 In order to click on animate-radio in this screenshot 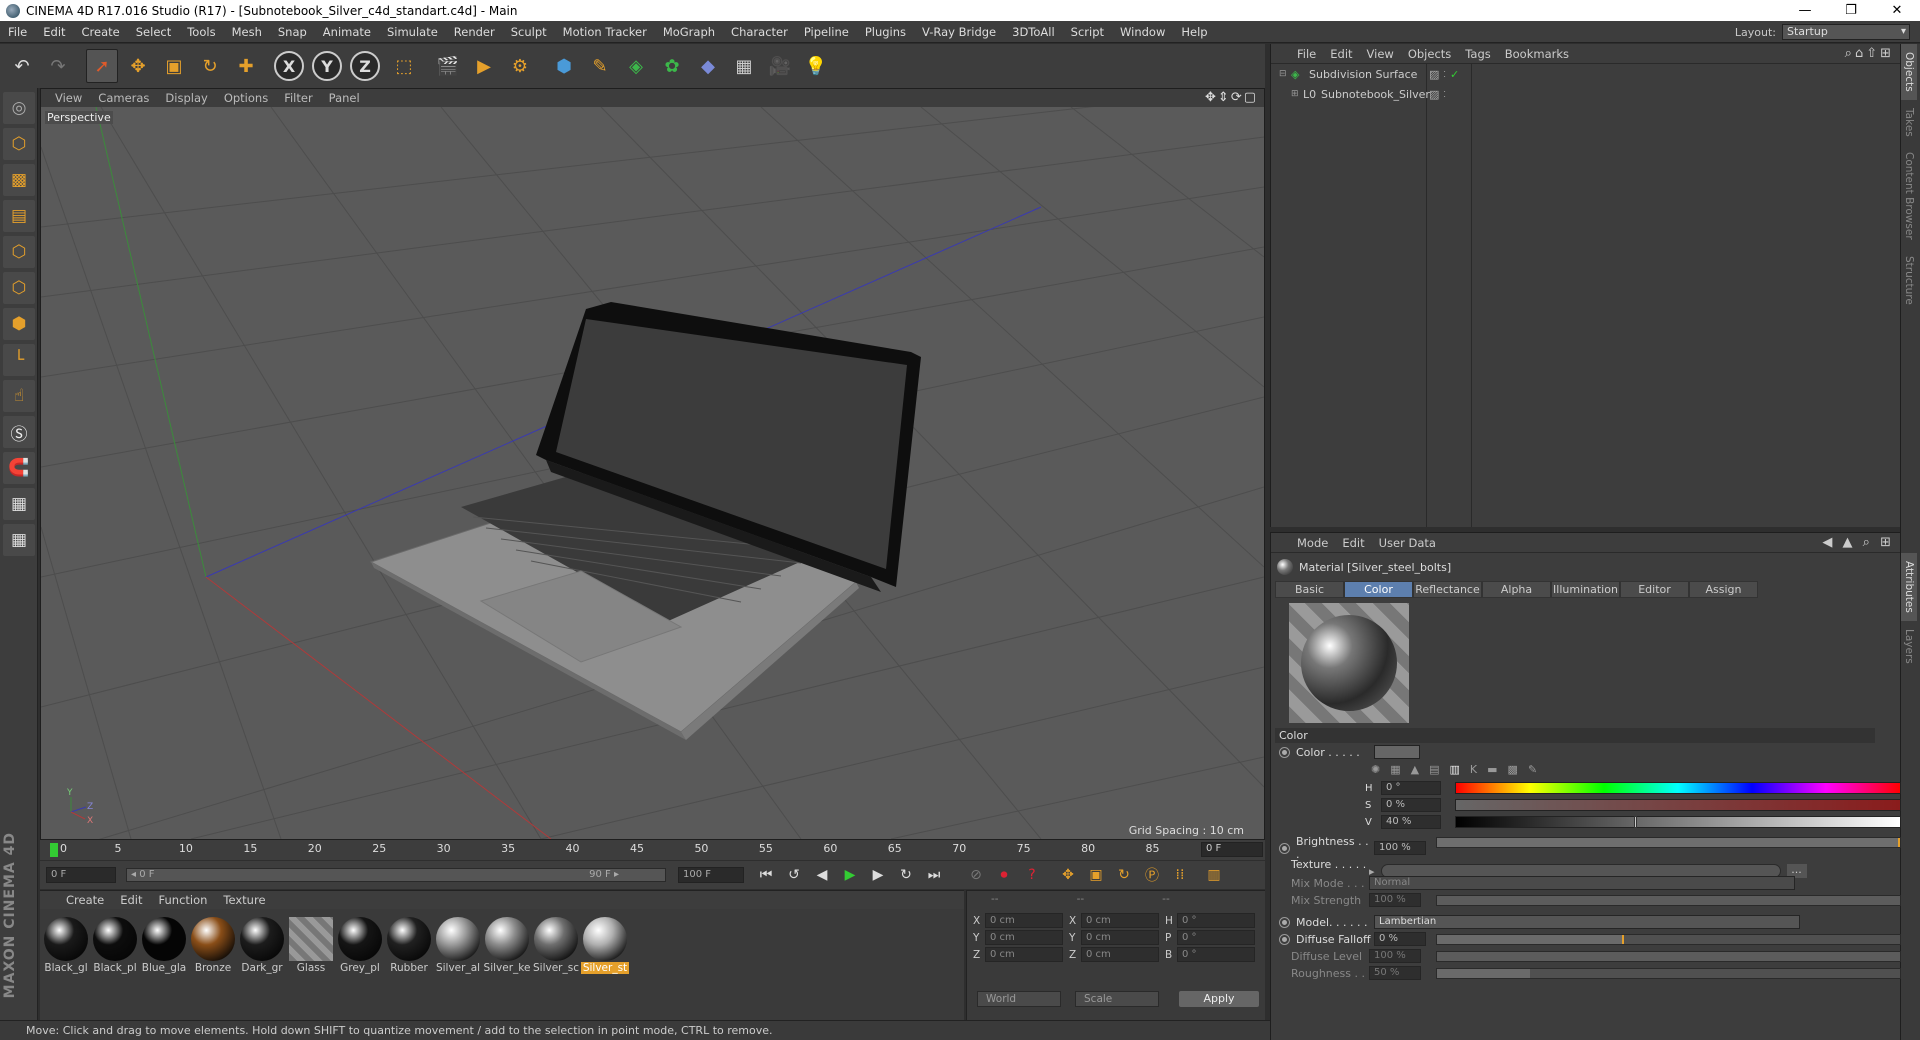, I will do `click(1284, 752)`.